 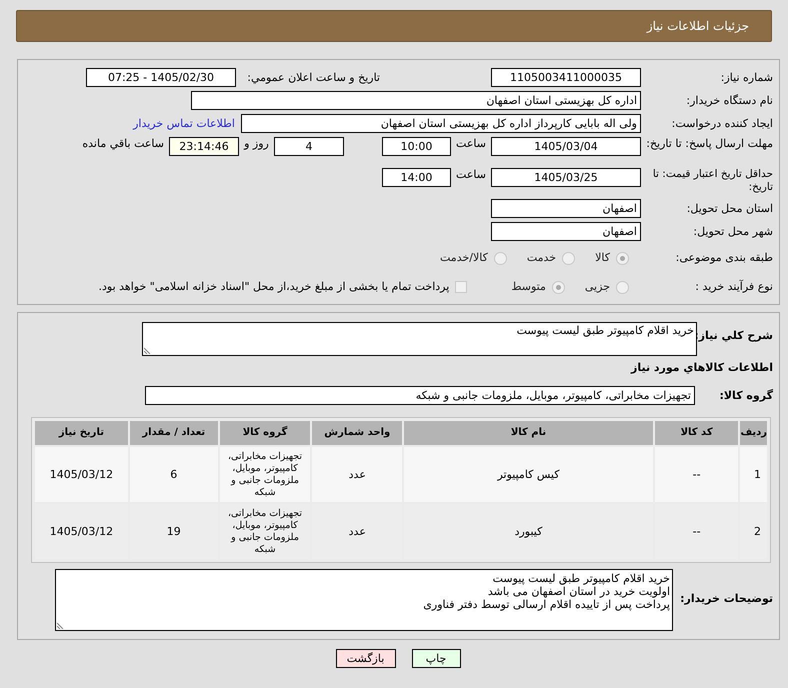 I want to click on field-label: مهلت ارسال پاسخ: تا تاریخ:, so click(x=709, y=143).